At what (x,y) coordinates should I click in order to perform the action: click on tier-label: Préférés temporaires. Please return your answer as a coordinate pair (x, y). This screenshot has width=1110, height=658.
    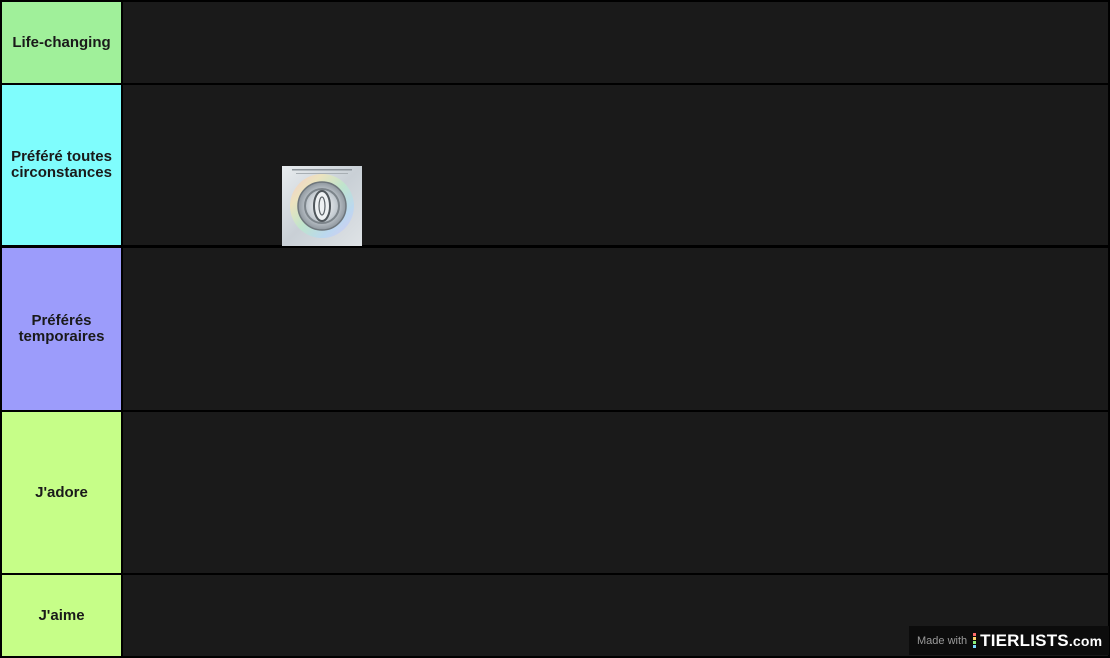
    Looking at the image, I should click on (61, 329).